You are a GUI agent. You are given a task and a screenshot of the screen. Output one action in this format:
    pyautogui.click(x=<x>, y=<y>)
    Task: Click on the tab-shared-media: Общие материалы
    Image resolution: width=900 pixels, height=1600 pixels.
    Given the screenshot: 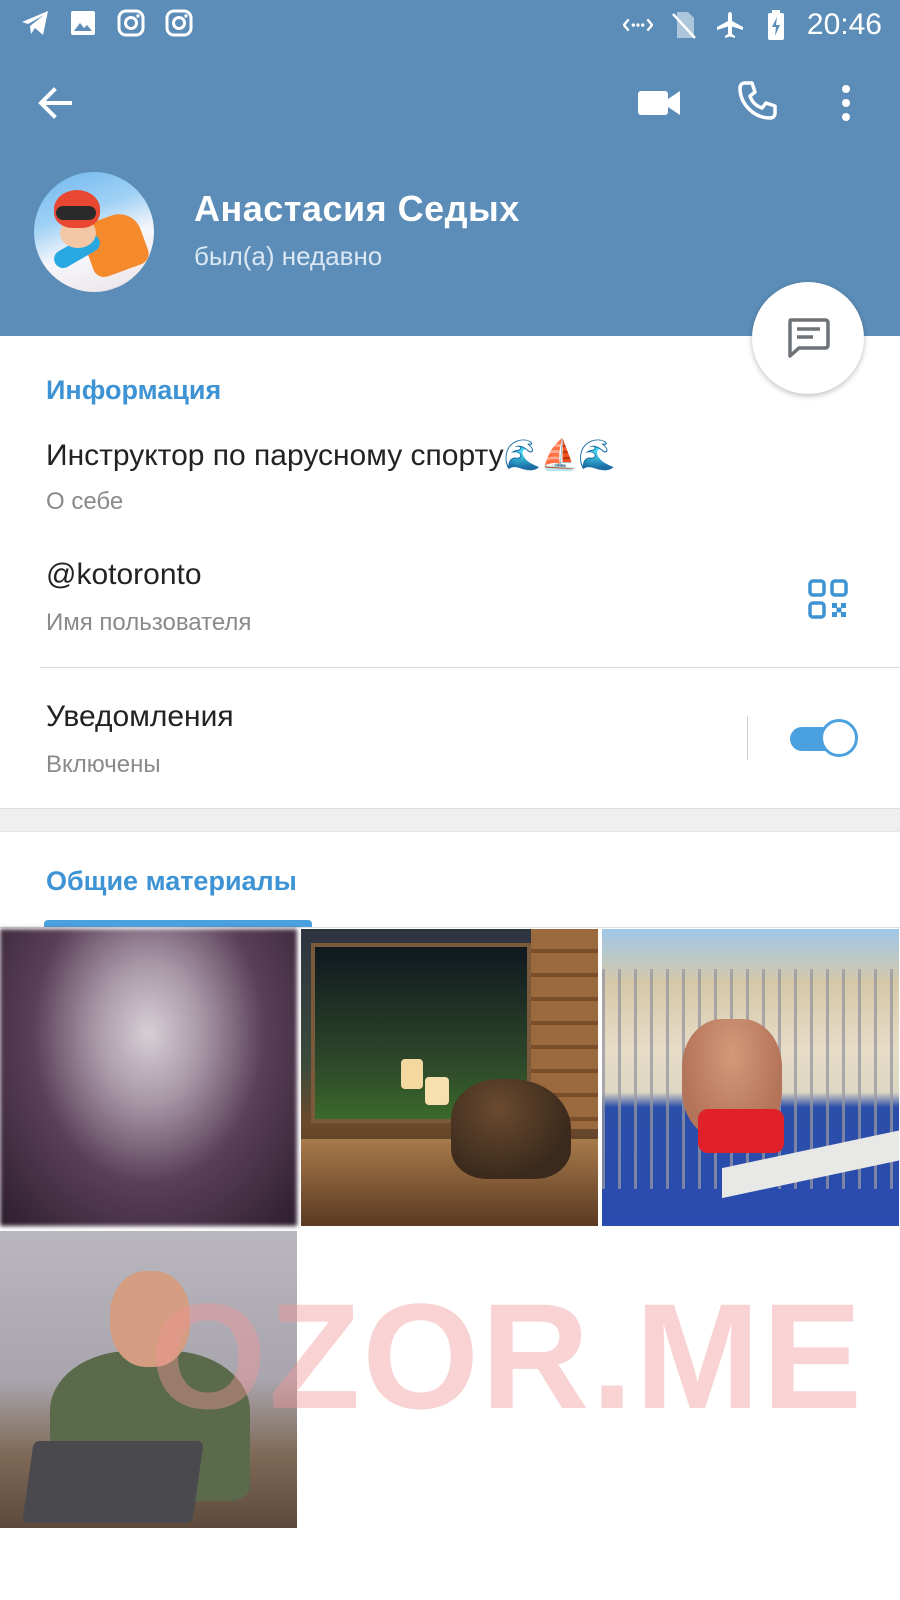 What is the action you would take?
    pyautogui.click(x=171, y=881)
    